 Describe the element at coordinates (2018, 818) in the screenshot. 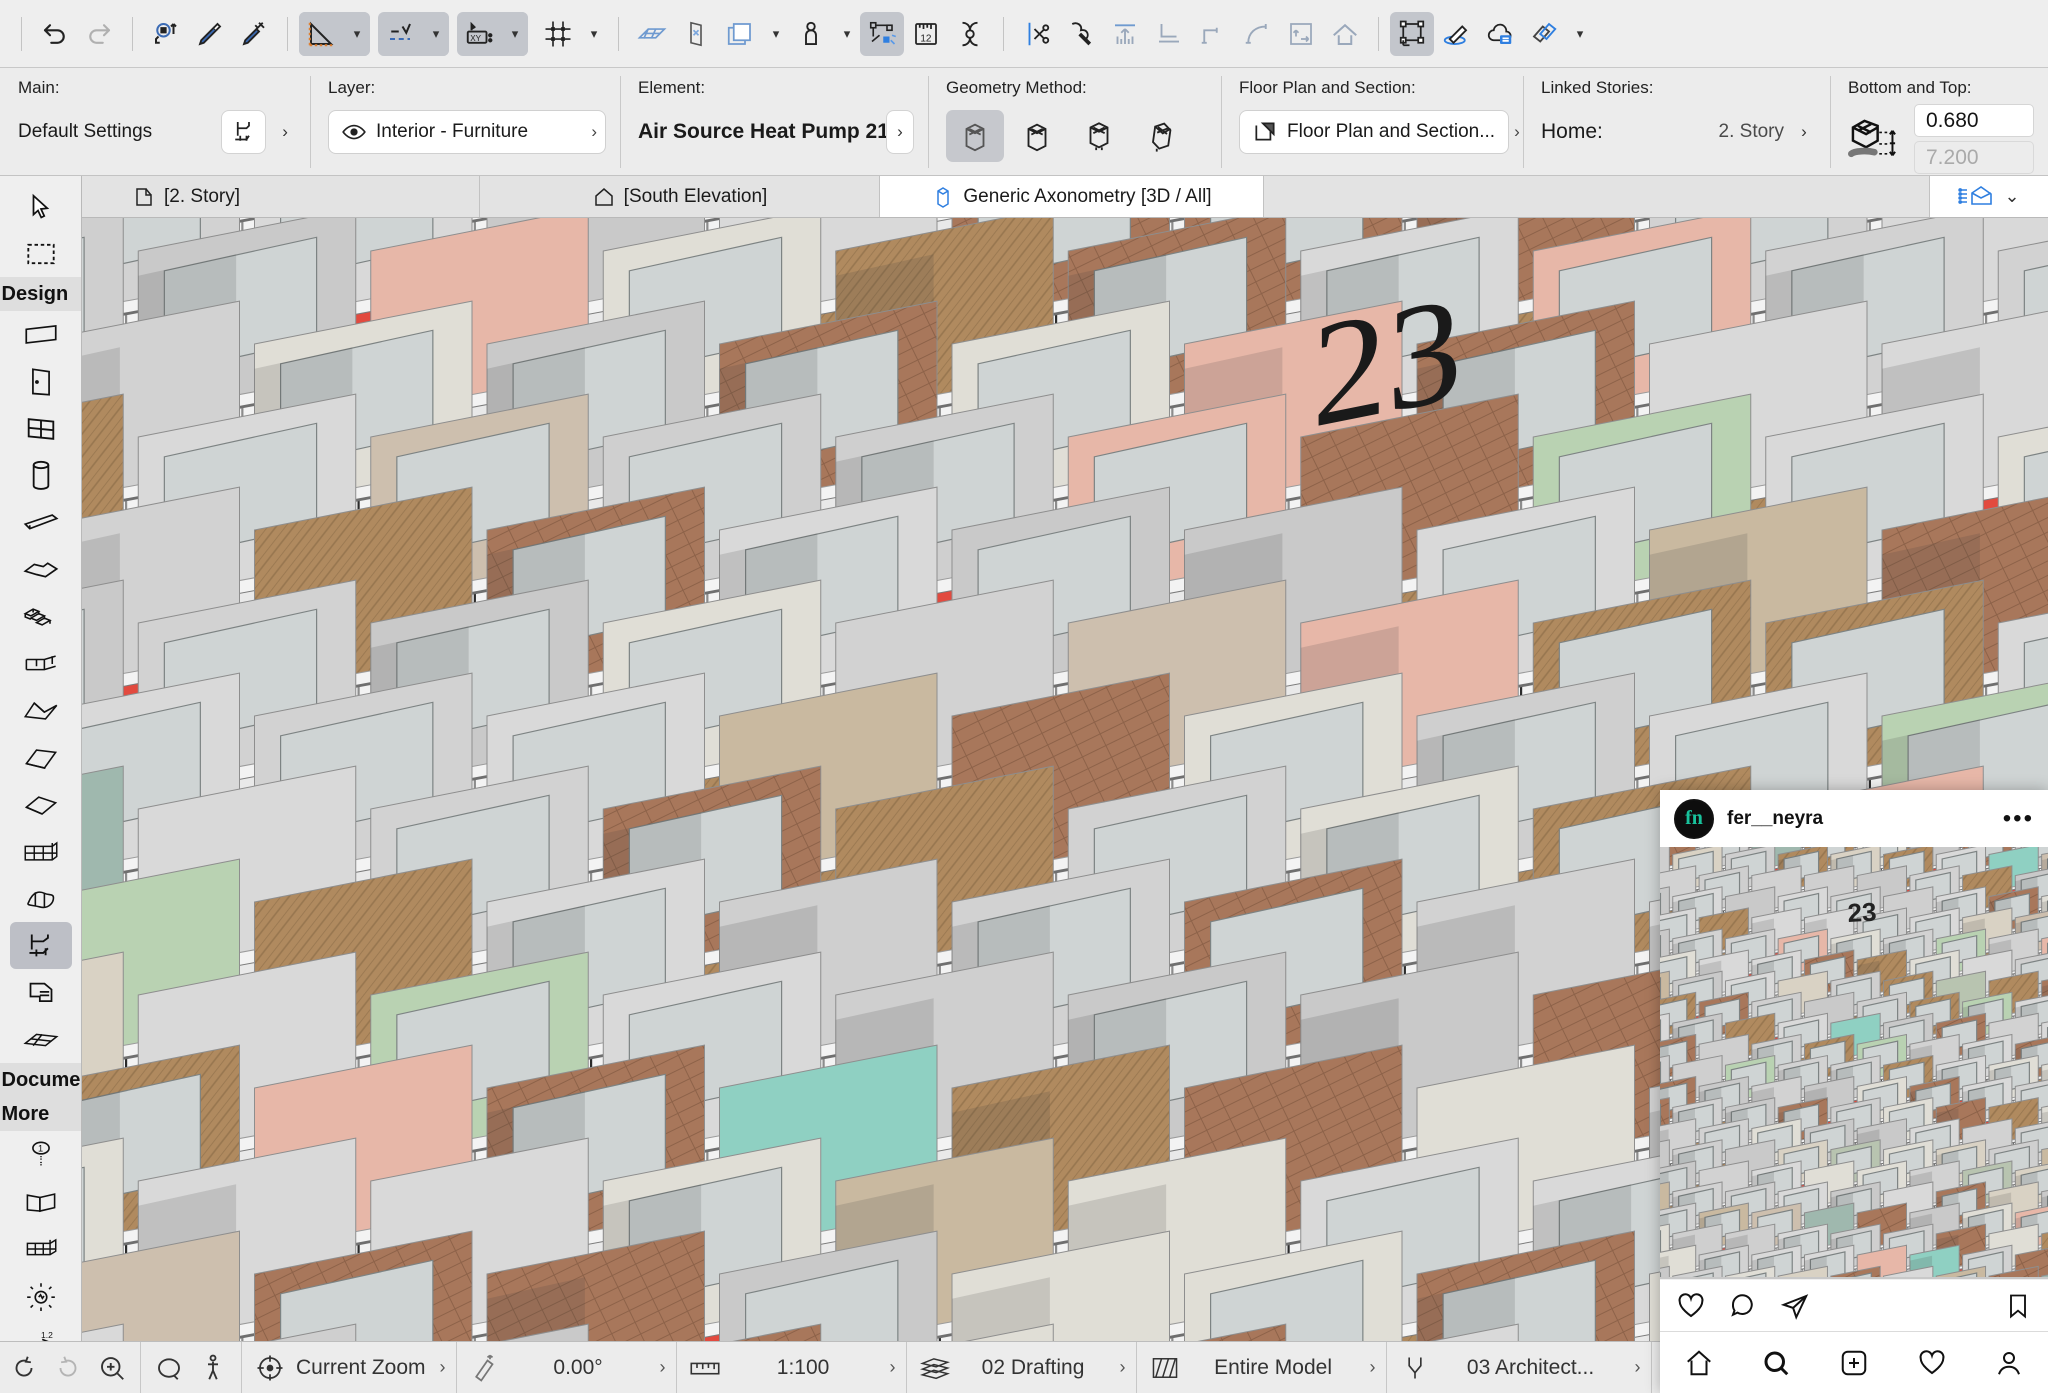

I see `more-options-icon: •••` at that location.